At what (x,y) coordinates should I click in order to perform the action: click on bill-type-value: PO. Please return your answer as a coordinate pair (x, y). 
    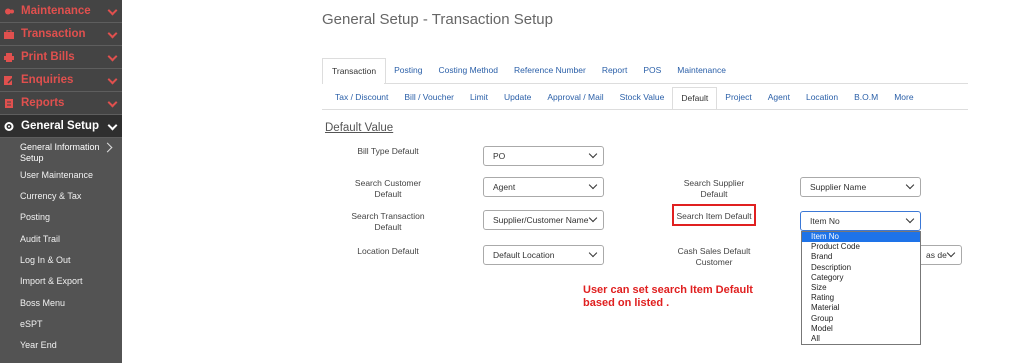
    Looking at the image, I should click on (499, 156).